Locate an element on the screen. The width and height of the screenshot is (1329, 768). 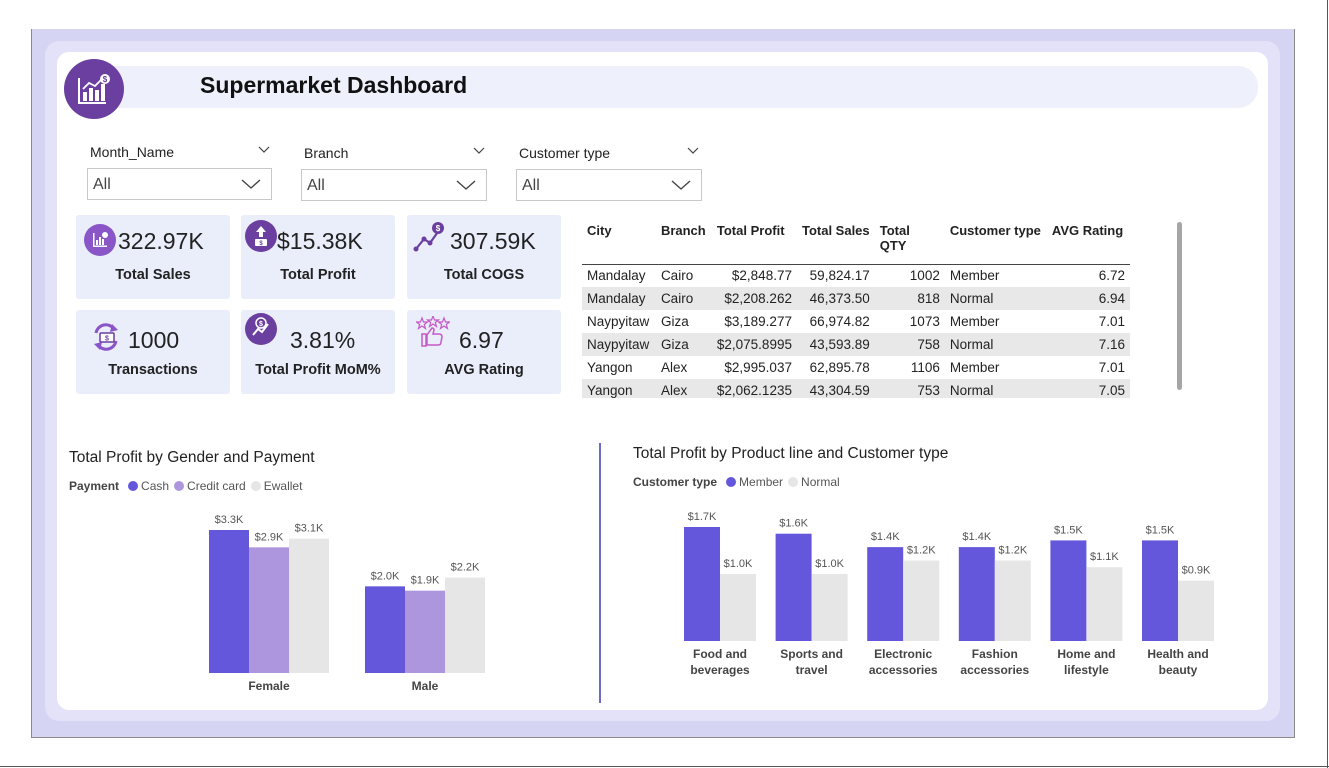
chart-title-gender-payment: Total Profit by Gender and Payment is located at coordinates (192, 457).